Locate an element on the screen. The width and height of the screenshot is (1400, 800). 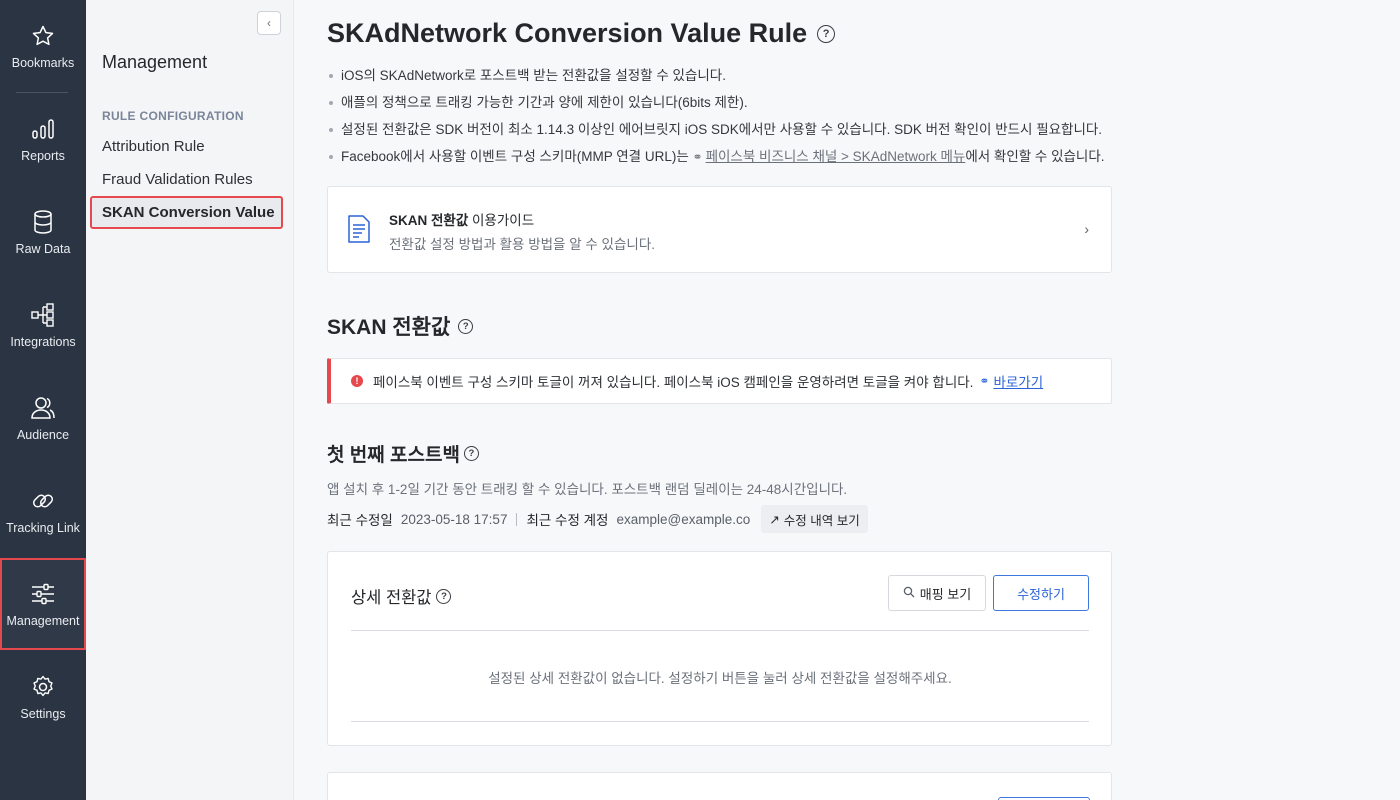
guide-title-rest: 이용가이드 is located at coordinates (501, 220).